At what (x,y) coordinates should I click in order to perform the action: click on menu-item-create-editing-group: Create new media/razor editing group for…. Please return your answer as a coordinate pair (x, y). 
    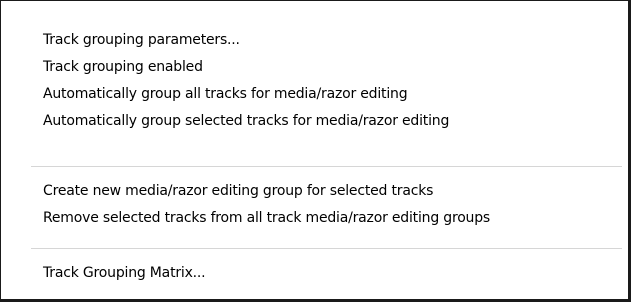
    Looking at the image, I should click on (314, 191).